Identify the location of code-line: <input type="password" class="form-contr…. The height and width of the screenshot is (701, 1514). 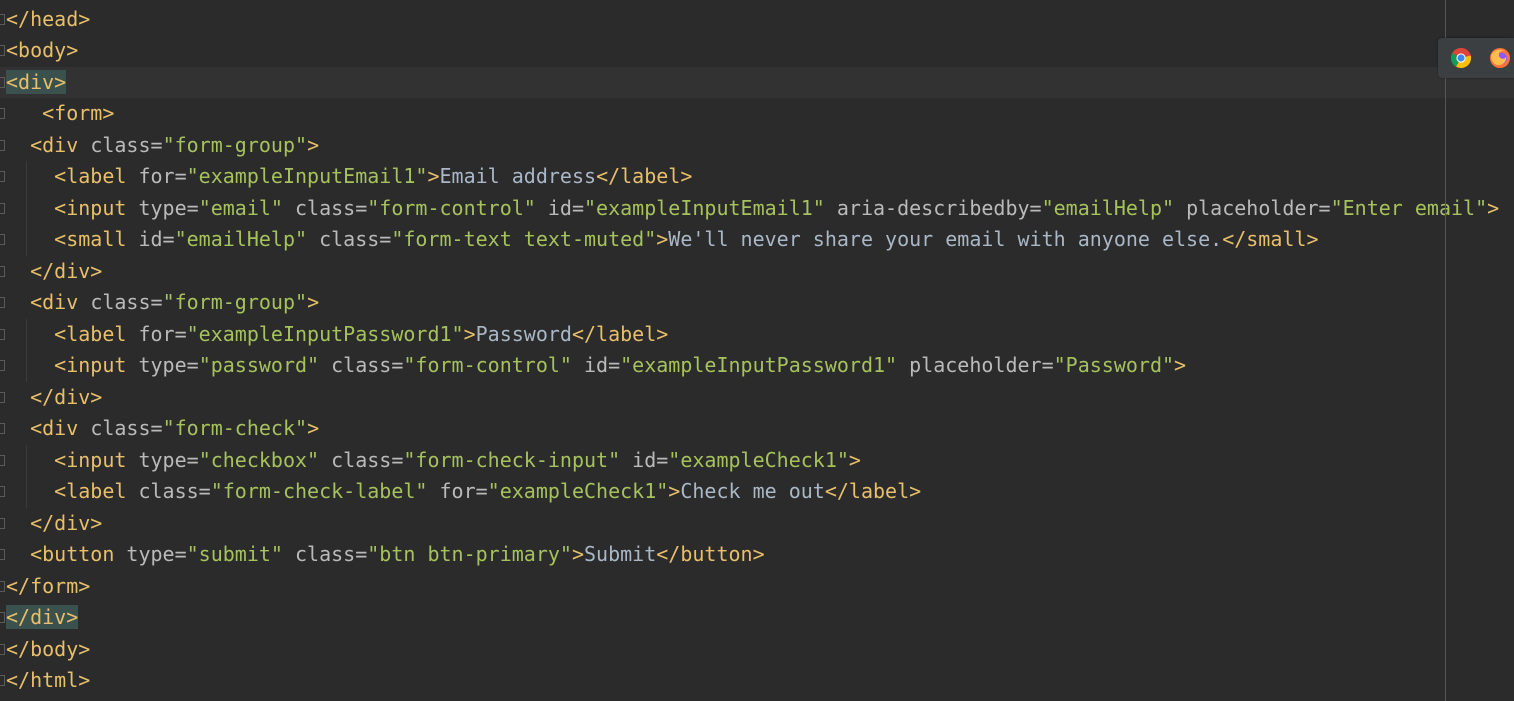
(757, 366).